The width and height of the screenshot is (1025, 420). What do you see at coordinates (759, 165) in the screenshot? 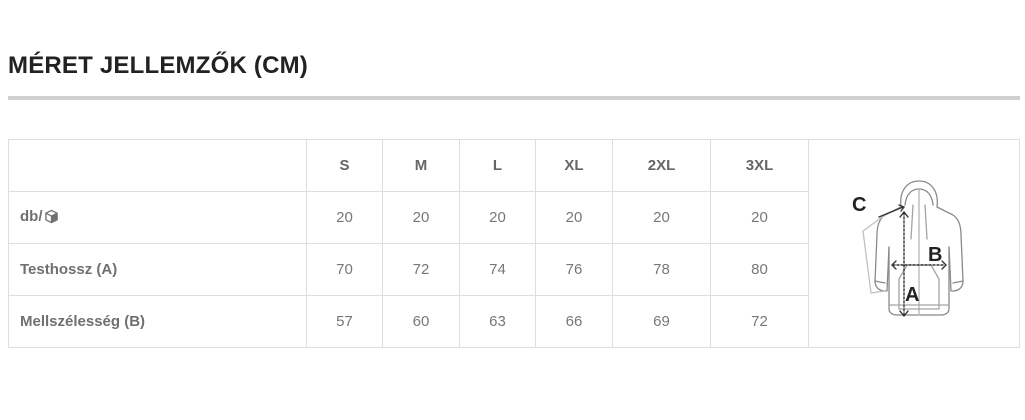
I see `header-size-3xl: 3XL` at bounding box center [759, 165].